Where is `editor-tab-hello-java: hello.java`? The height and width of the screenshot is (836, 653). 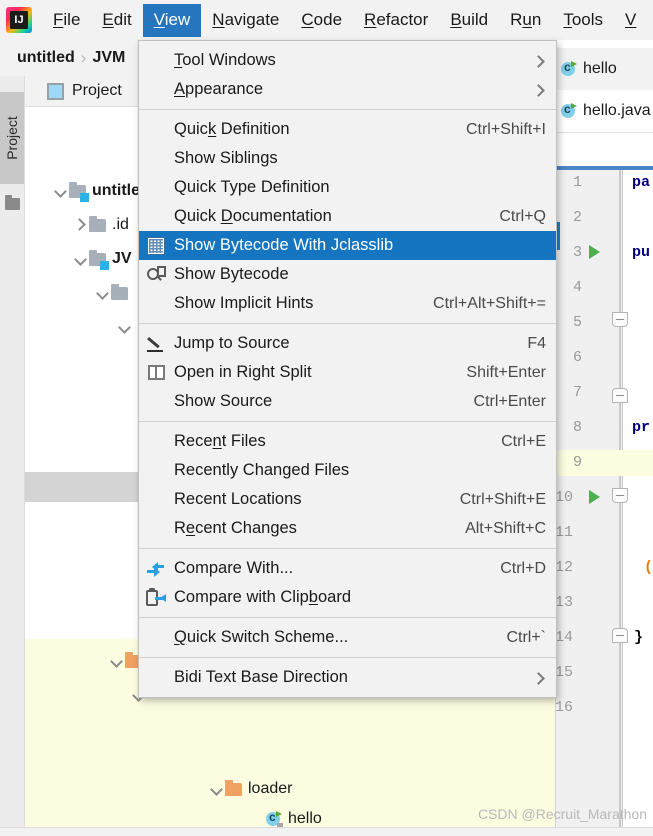 editor-tab-hello-java: hello.java is located at coordinates (604, 111).